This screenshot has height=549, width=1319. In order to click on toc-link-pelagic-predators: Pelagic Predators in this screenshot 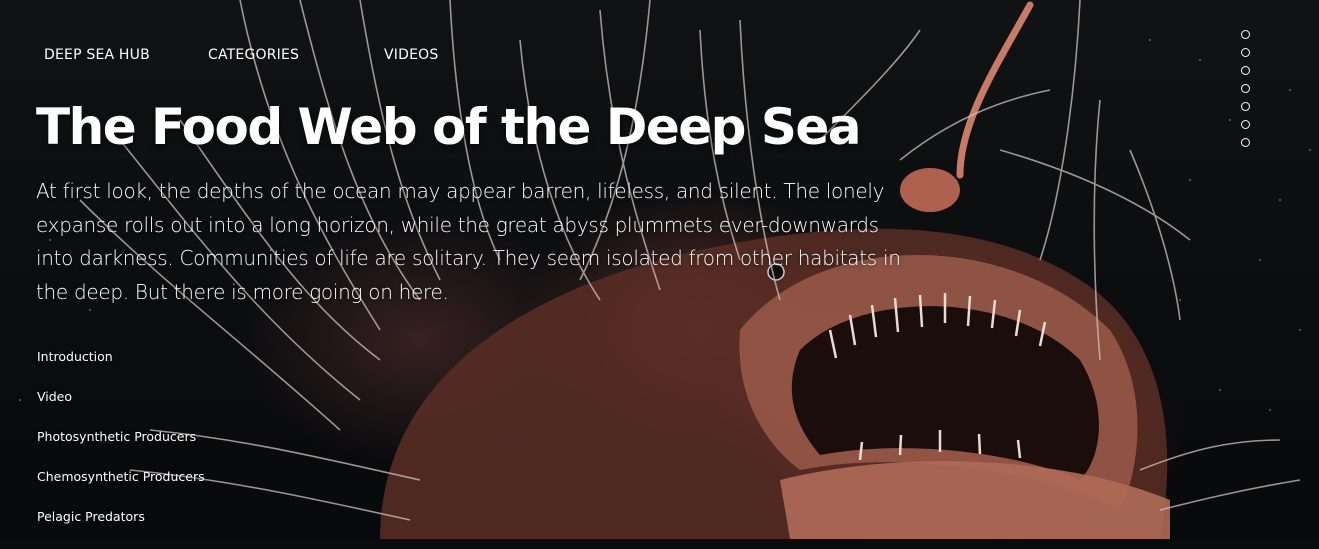, I will do `click(121, 517)`.